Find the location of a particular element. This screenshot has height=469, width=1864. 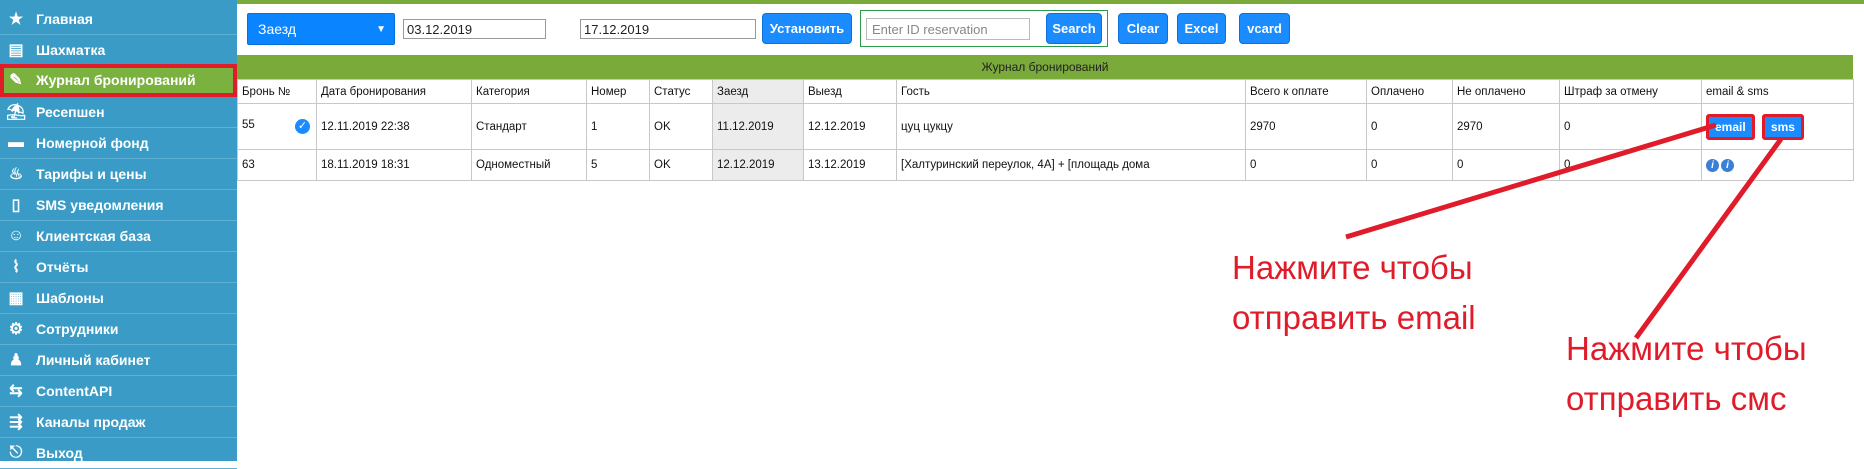

checkin-cell: 12.12.2019 is located at coordinates (758, 165).